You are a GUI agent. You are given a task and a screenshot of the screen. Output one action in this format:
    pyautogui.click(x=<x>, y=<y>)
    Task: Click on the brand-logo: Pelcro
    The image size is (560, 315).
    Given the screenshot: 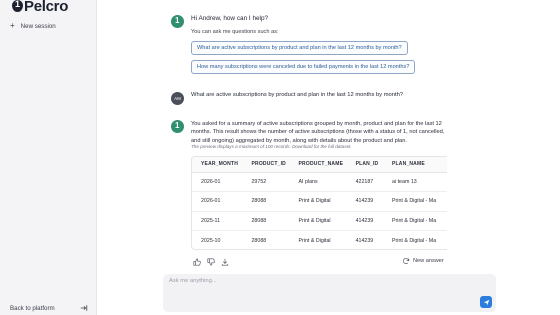 What is the action you would take?
    pyautogui.click(x=40, y=7)
    